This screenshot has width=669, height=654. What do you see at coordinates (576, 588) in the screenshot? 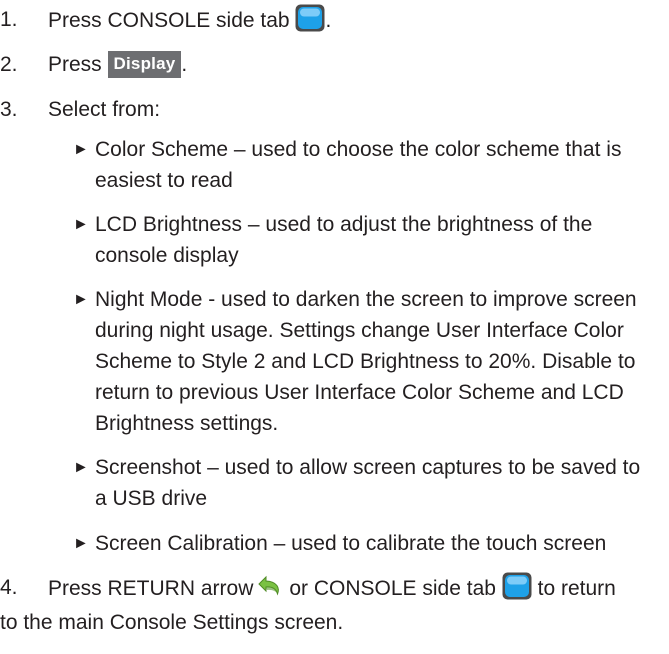
I see `step-4-text-3: to return` at bounding box center [576, 588].